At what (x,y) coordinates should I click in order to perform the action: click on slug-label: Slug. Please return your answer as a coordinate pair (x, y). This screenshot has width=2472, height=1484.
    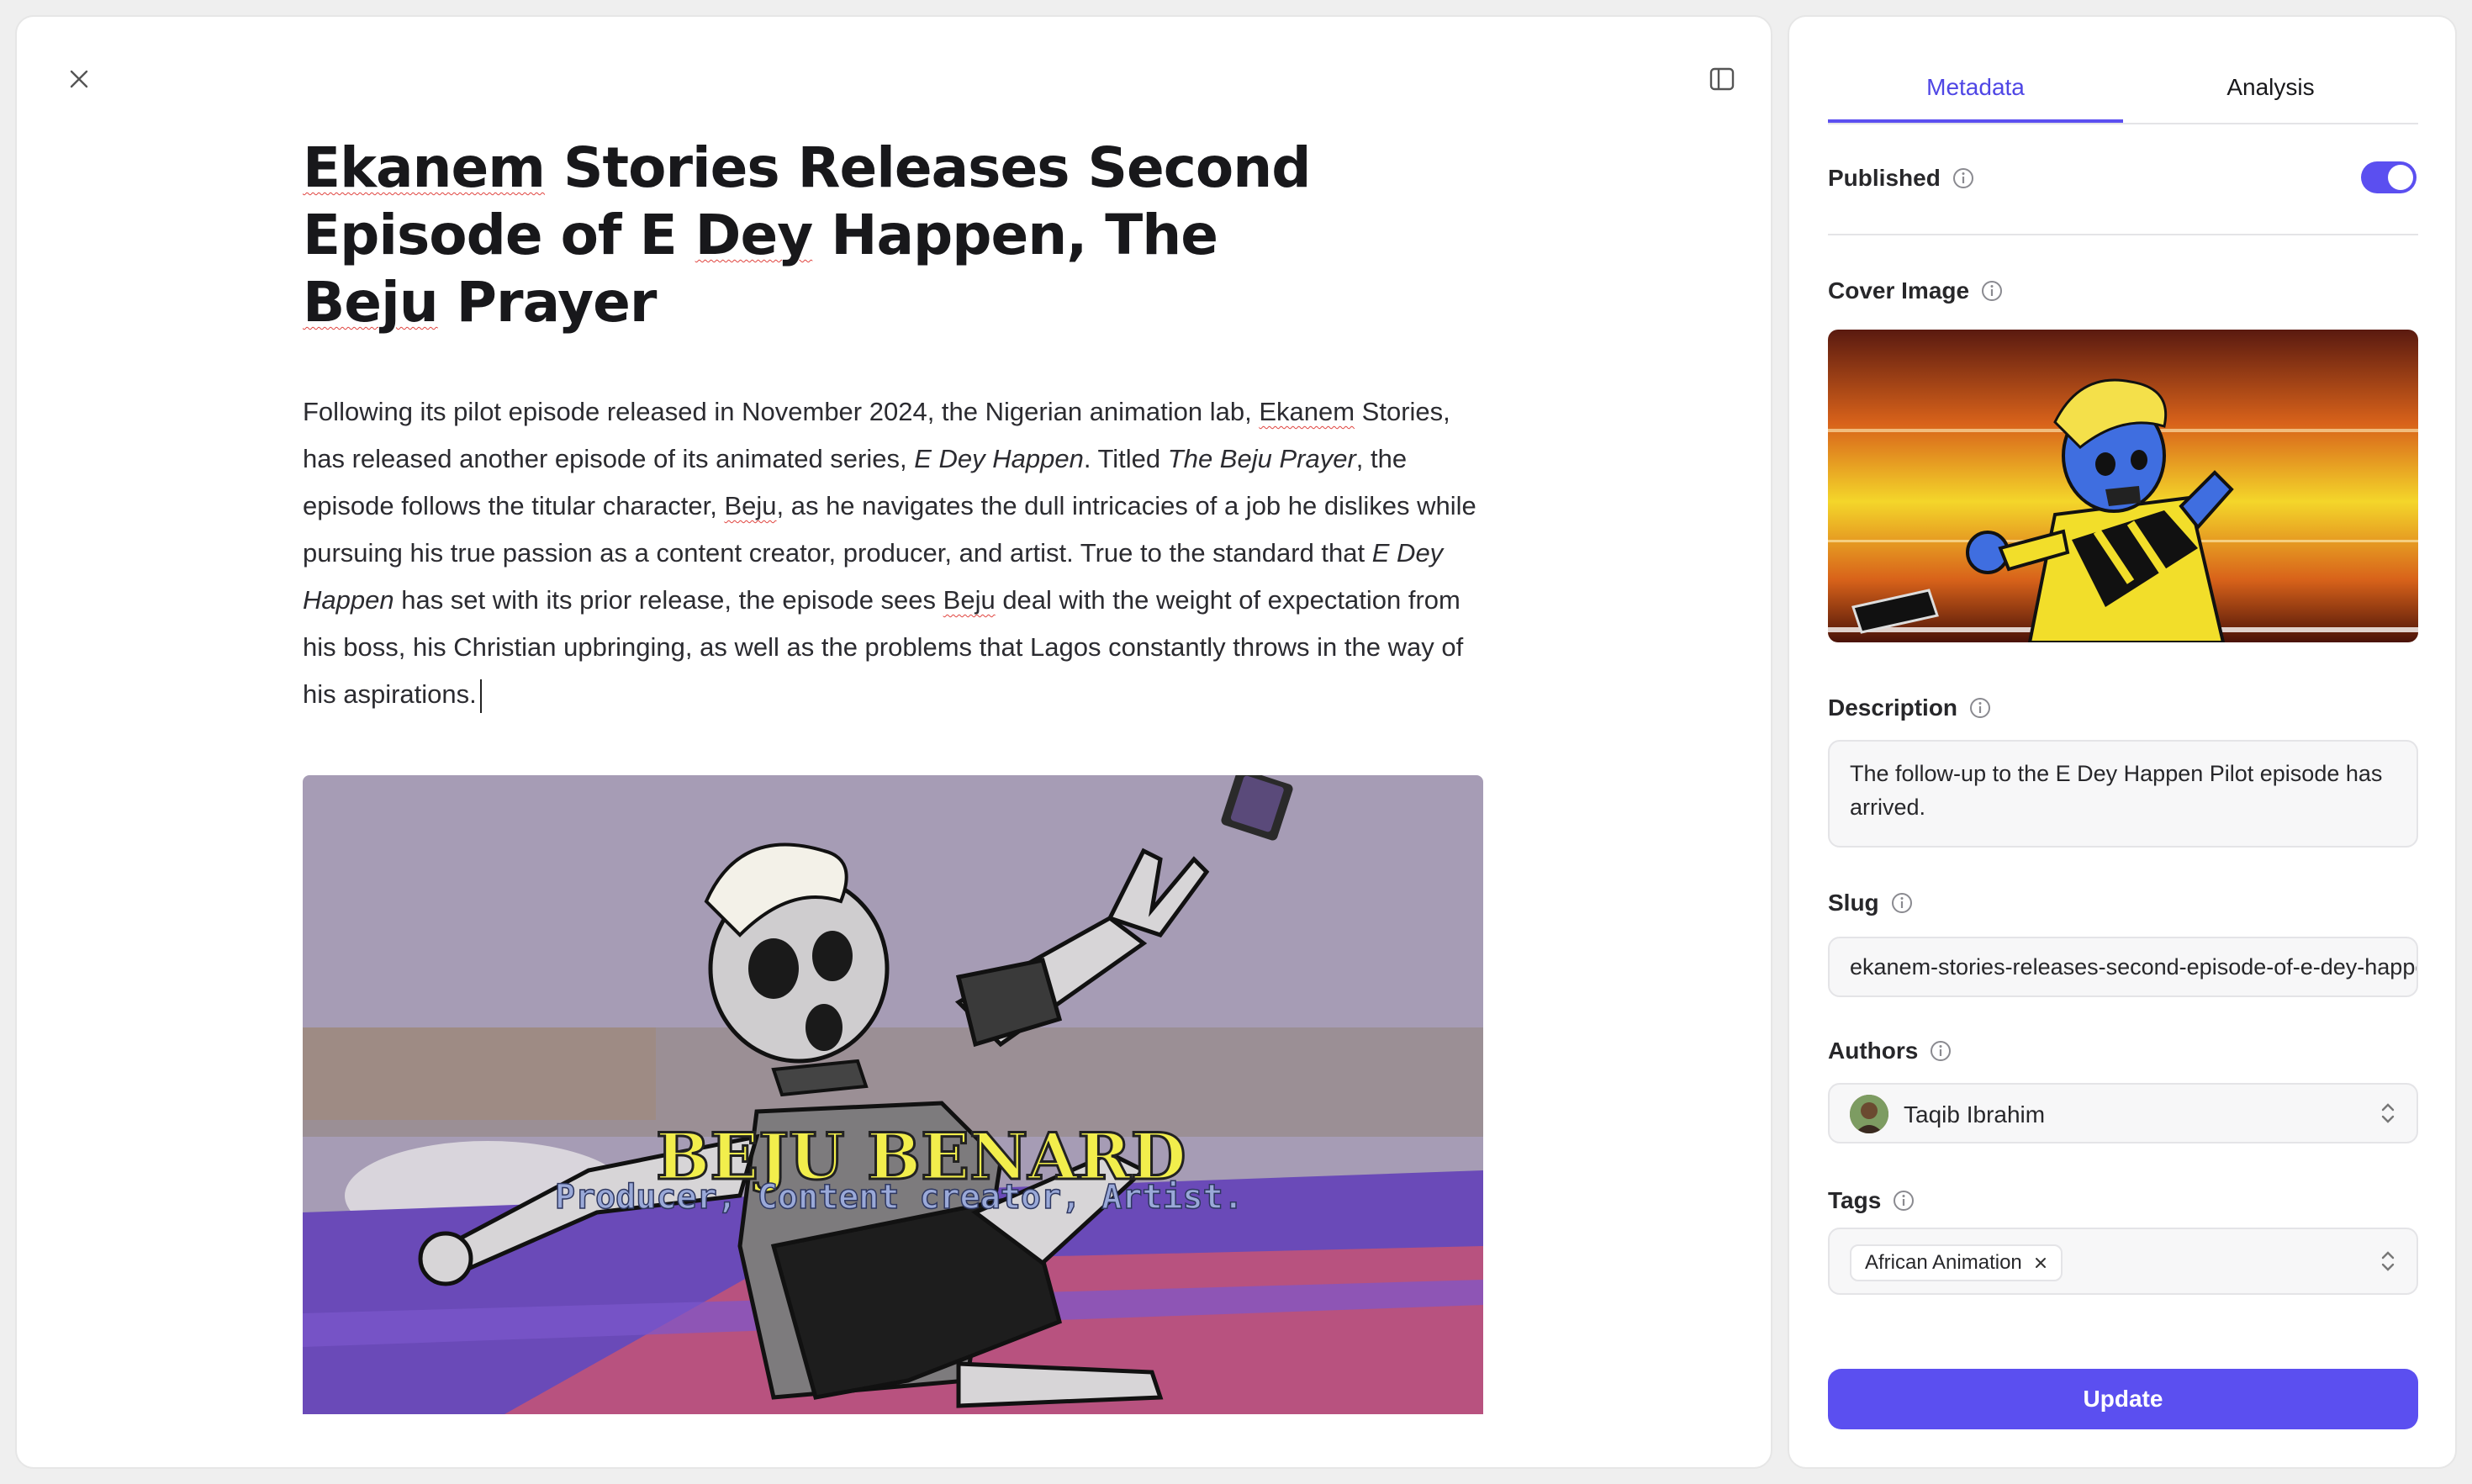
    Looking at the image, I should click on (1870, 903).